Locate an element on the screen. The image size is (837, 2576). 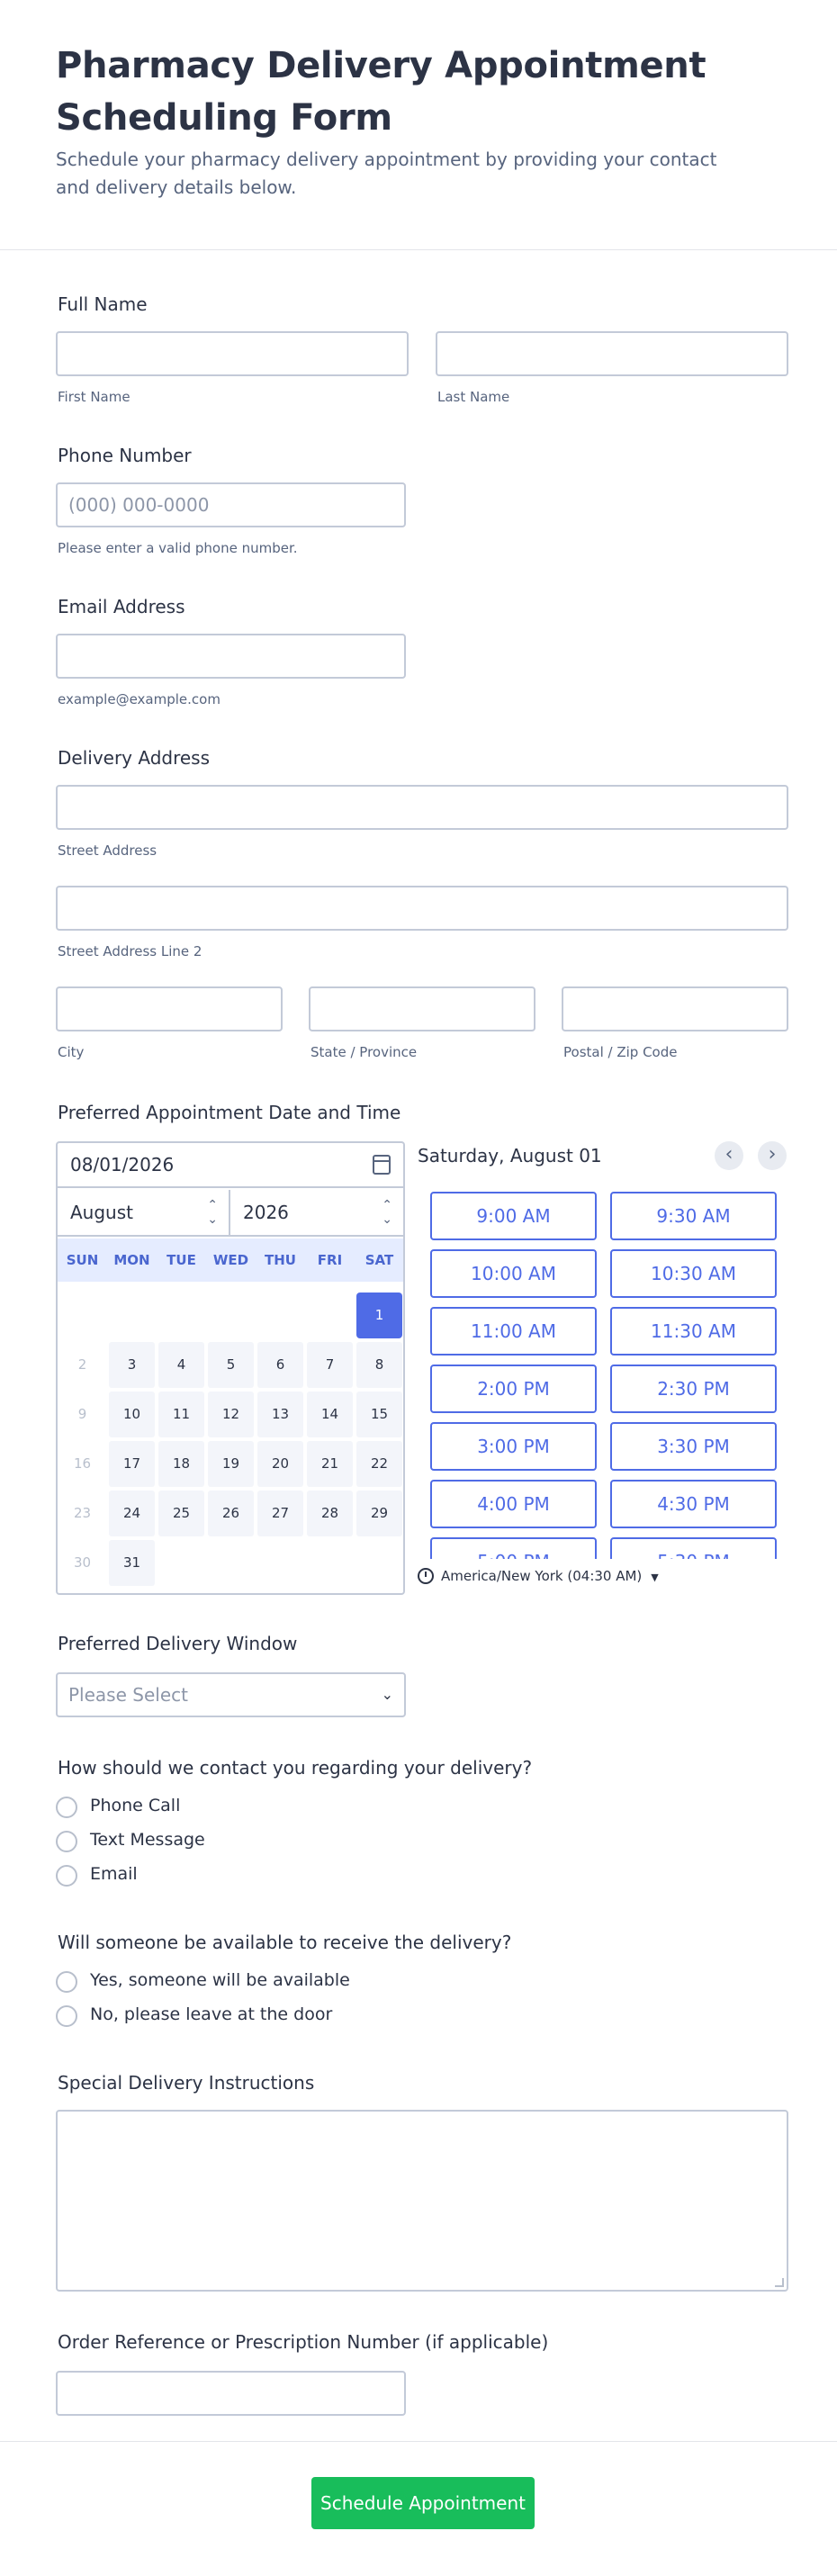
date-input-value: 08/01/2026 is located at coordinates (122, 1164).